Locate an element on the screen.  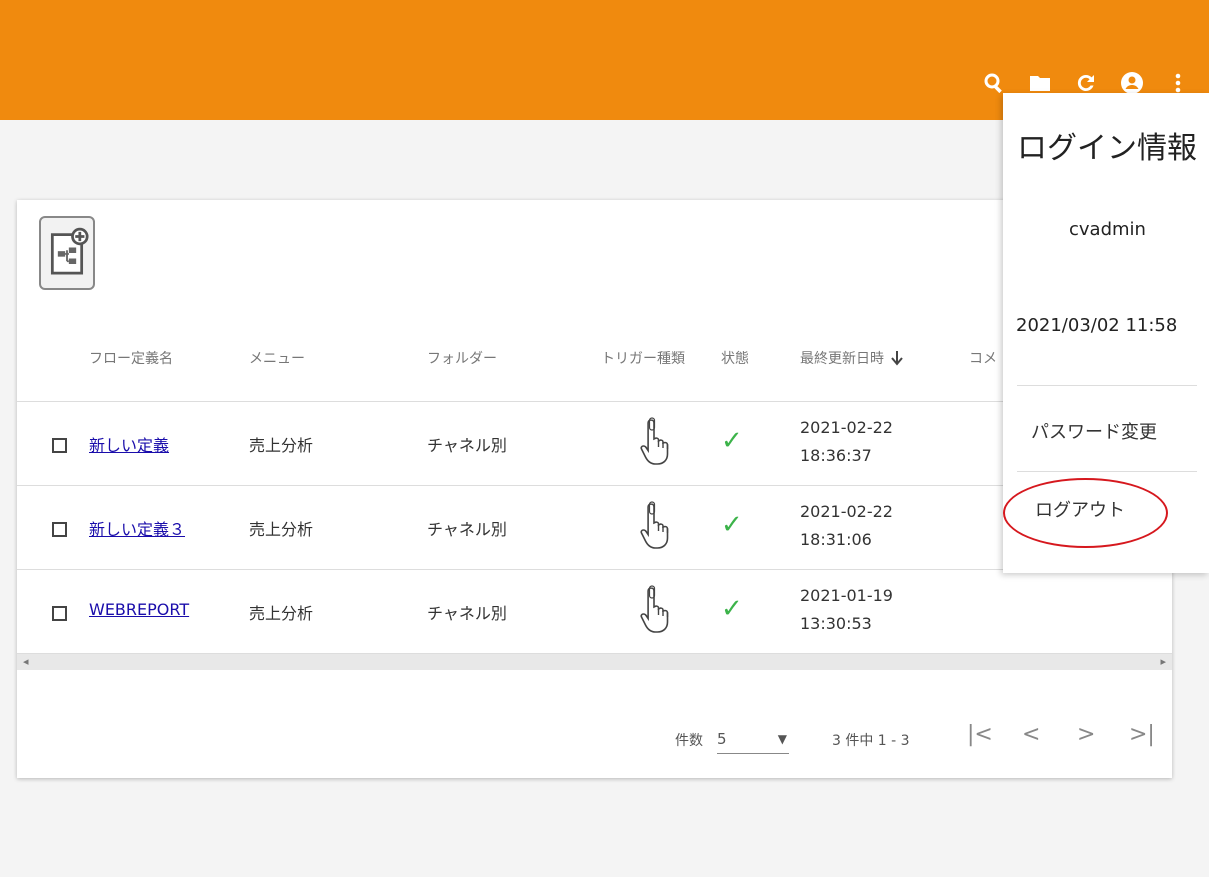
page-size-value: 5 is located at coordinates (722, 739).